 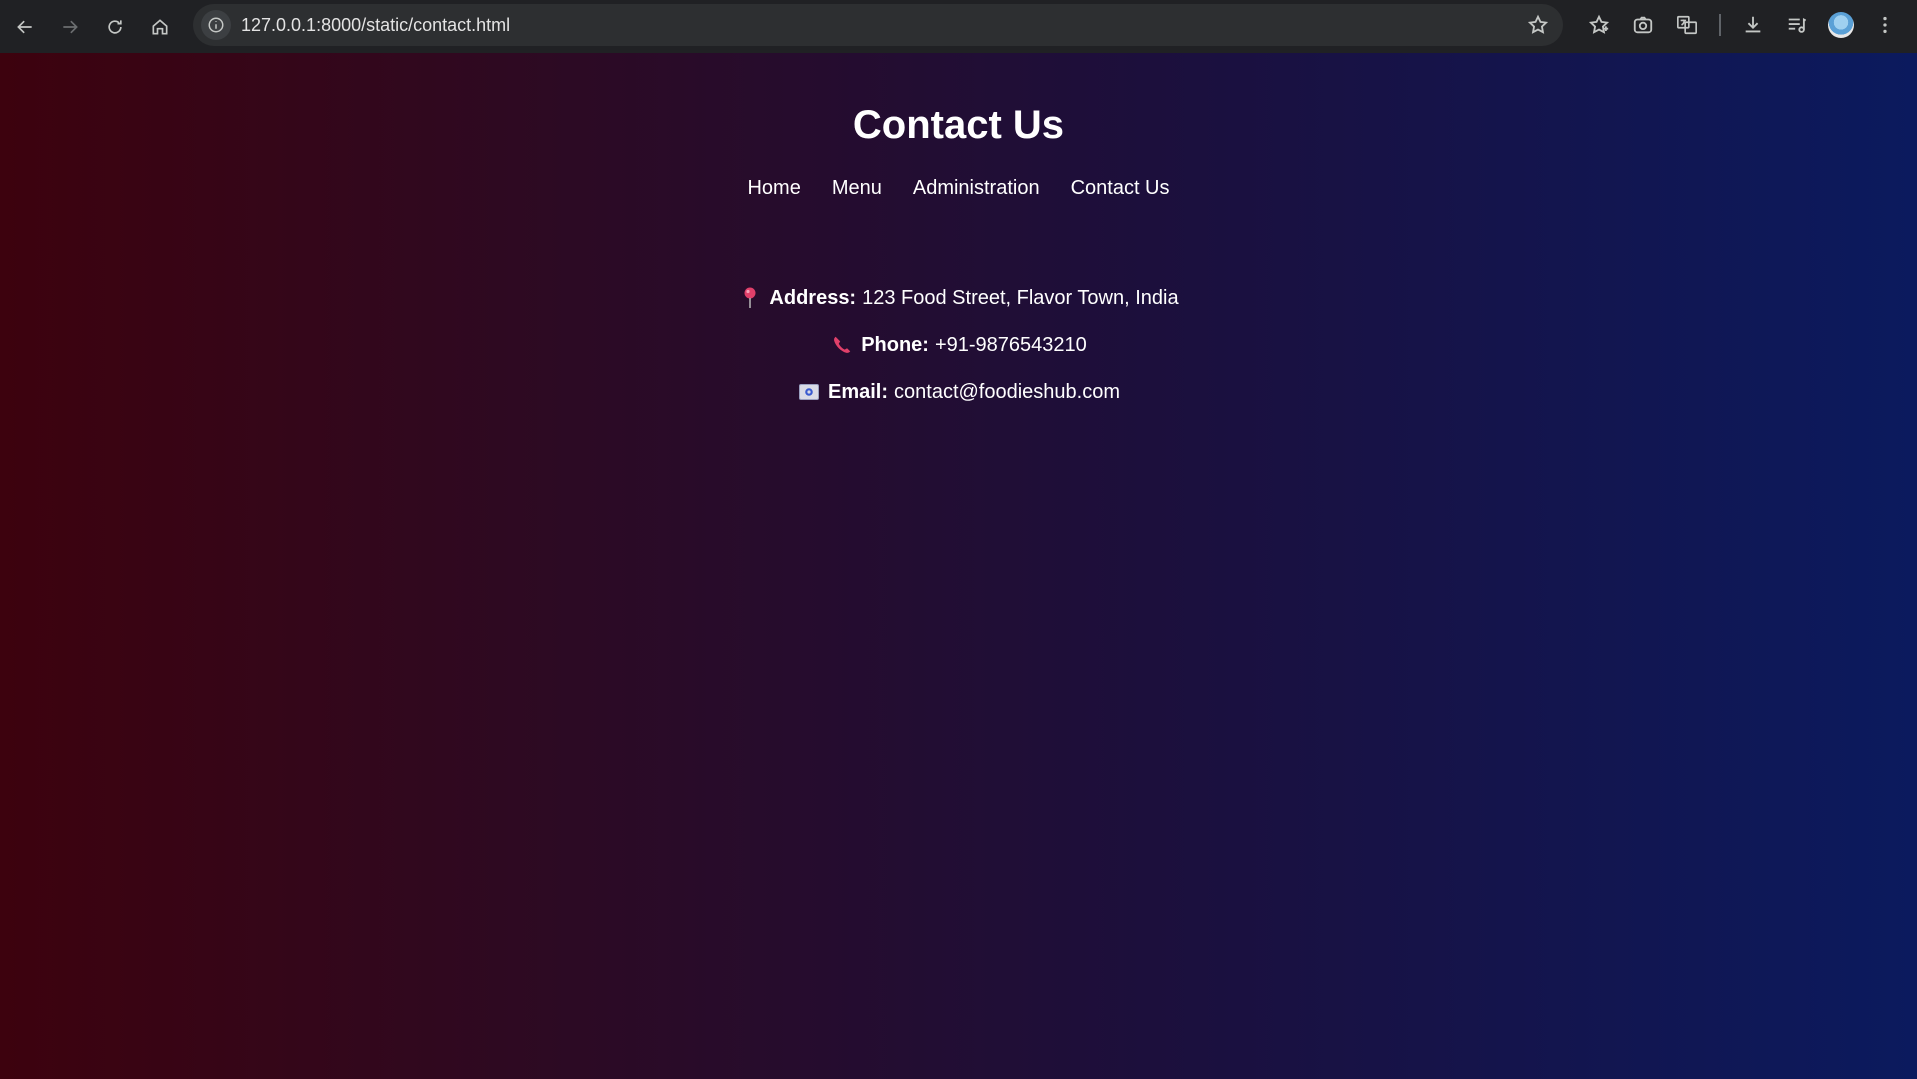 What do you see at coordinates (1753, 25) in the screenshot?
I see `download-icon` at bounding box center [1753, 25].